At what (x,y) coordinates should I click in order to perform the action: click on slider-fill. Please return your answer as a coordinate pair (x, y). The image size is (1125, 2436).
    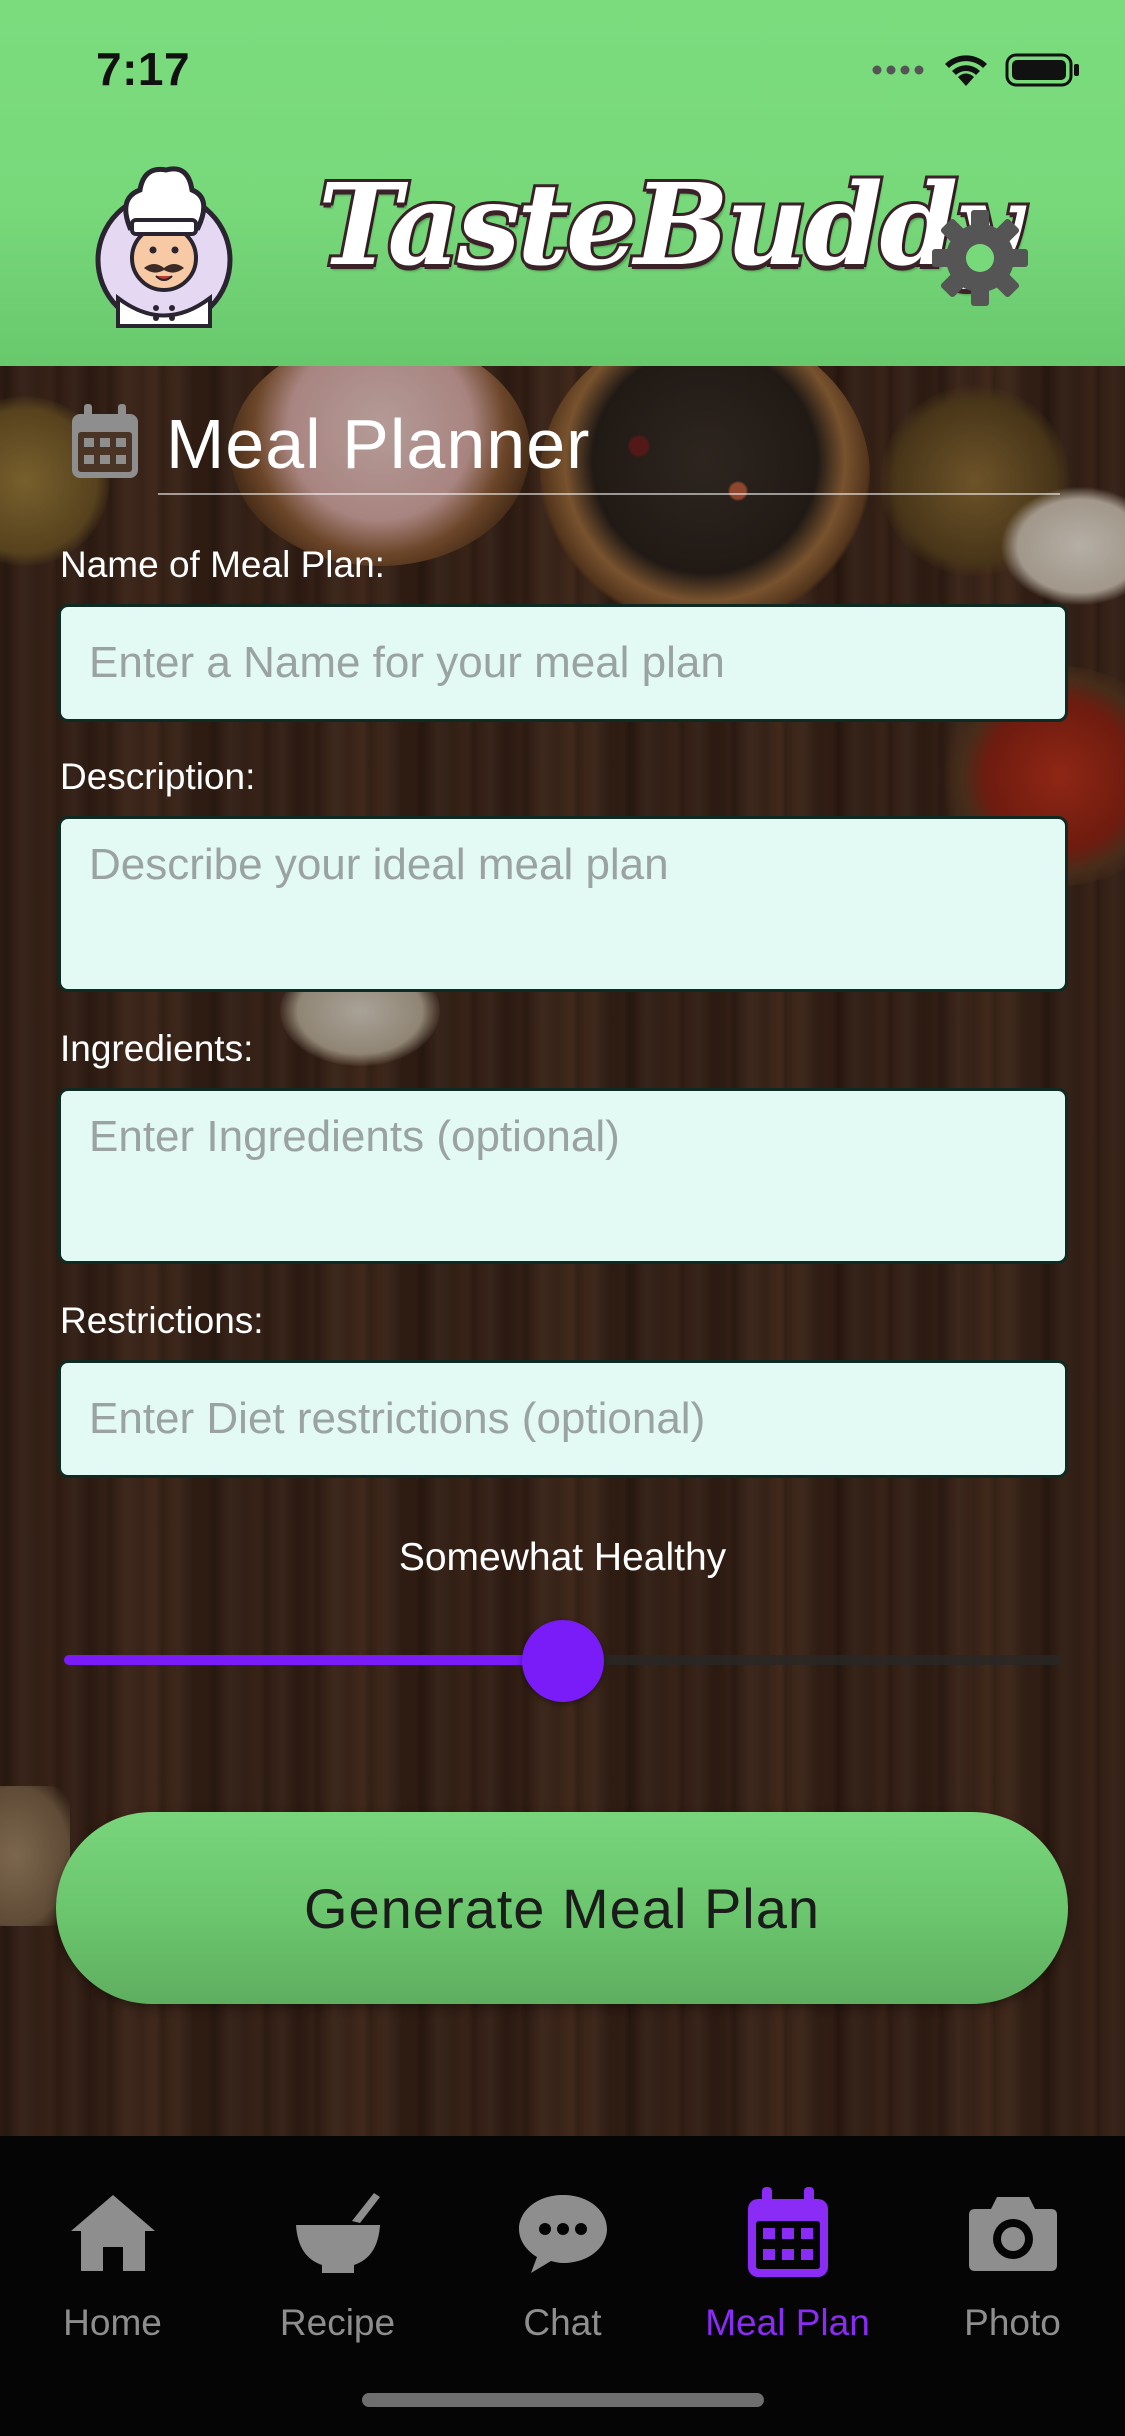
    Looking at the image, I should click on (313, 1660).